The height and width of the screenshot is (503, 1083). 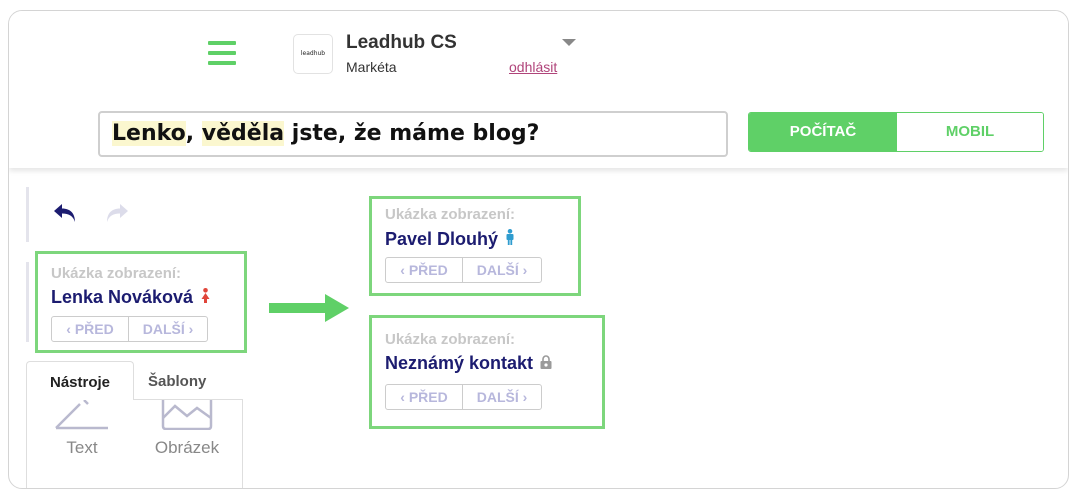 I want to click on merge-tag-gender: věděla, so click(x=243, y=133).